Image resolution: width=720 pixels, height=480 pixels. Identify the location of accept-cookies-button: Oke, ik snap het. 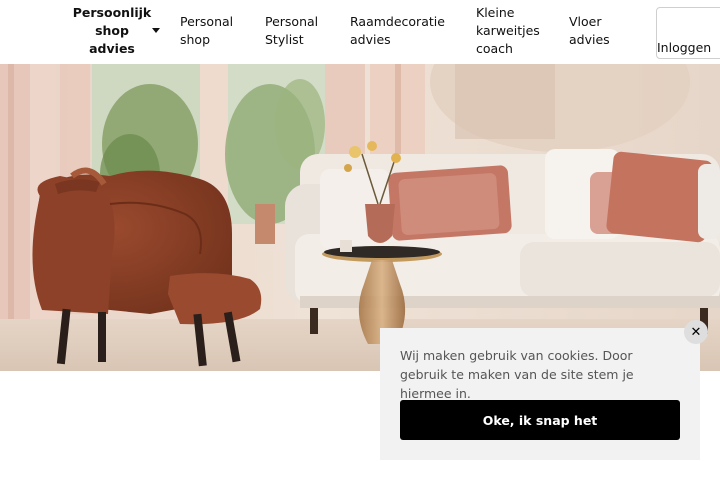
(540, 420).